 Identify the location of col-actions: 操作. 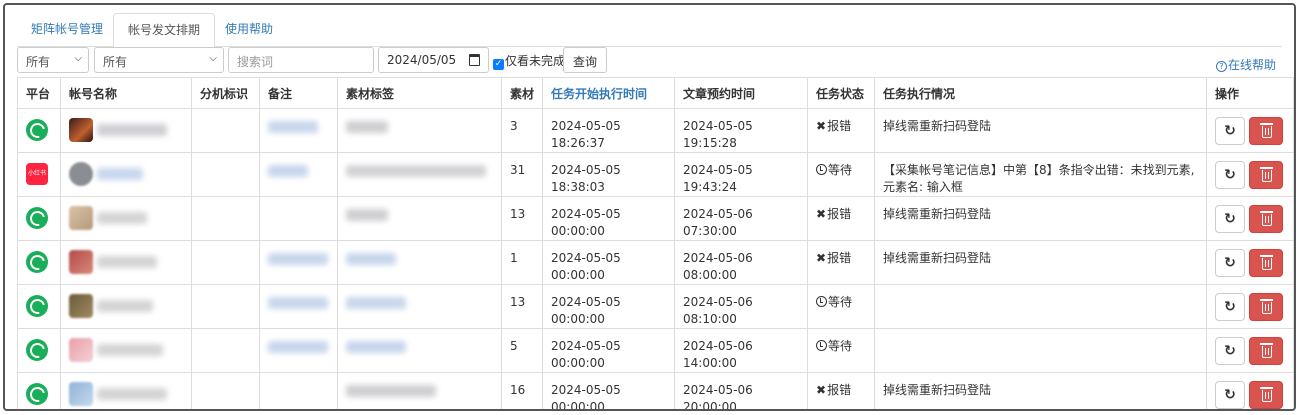
(1250, 93).